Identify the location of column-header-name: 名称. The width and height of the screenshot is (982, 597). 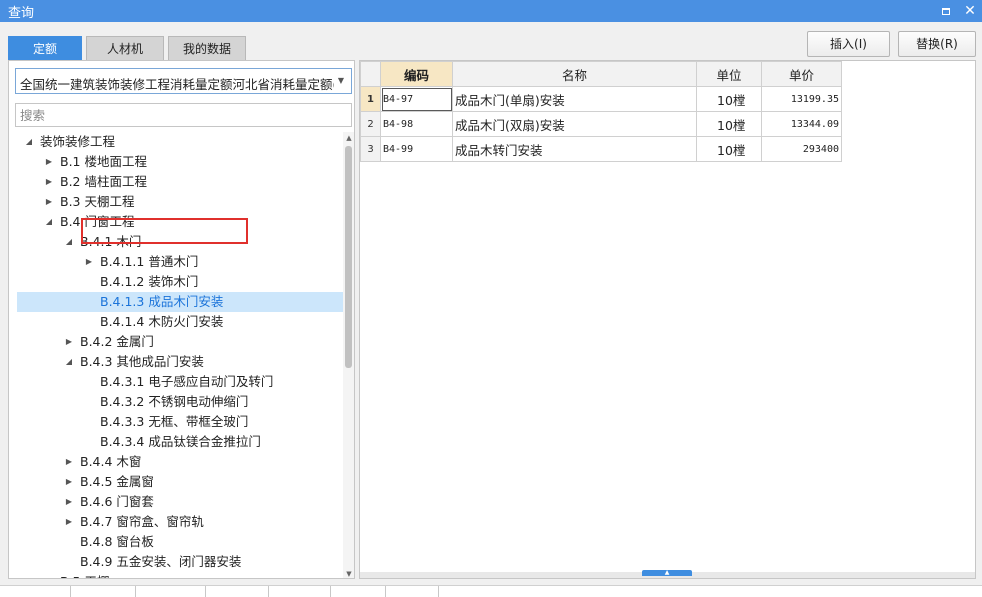
(574, 74).